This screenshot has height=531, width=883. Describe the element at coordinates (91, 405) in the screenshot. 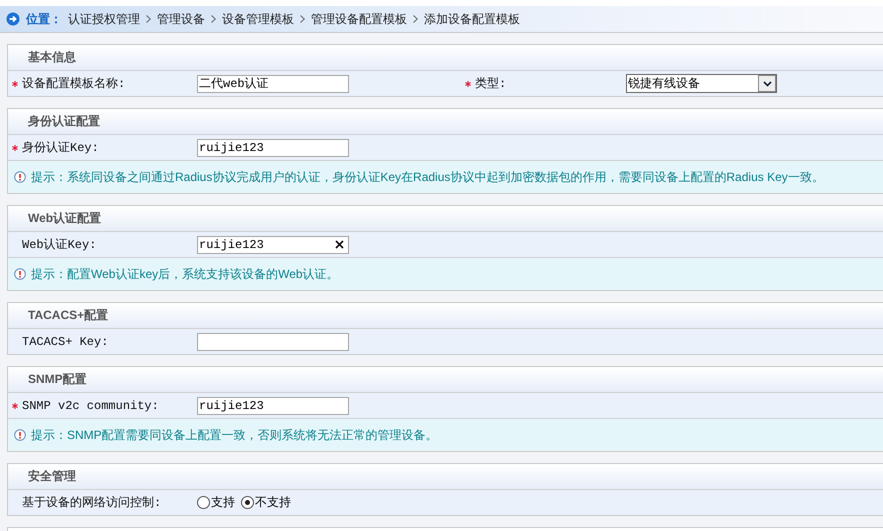

I see `field-label: SNMP v2c community:` at that location.